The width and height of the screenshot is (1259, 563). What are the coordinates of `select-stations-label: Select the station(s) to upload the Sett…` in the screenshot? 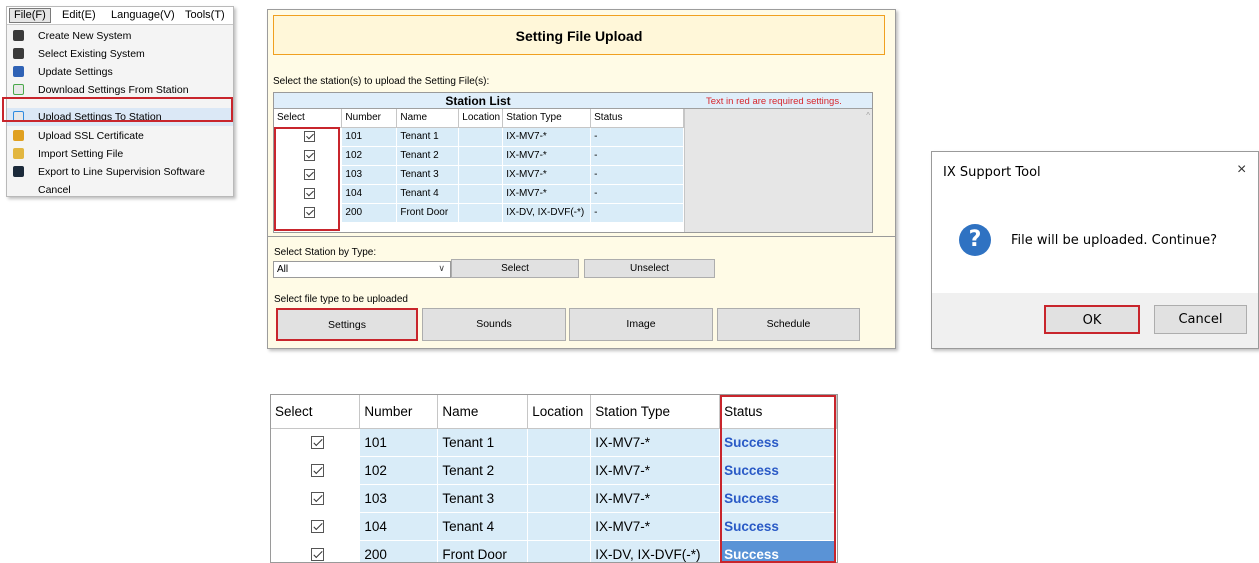 It's located at (381, 81).